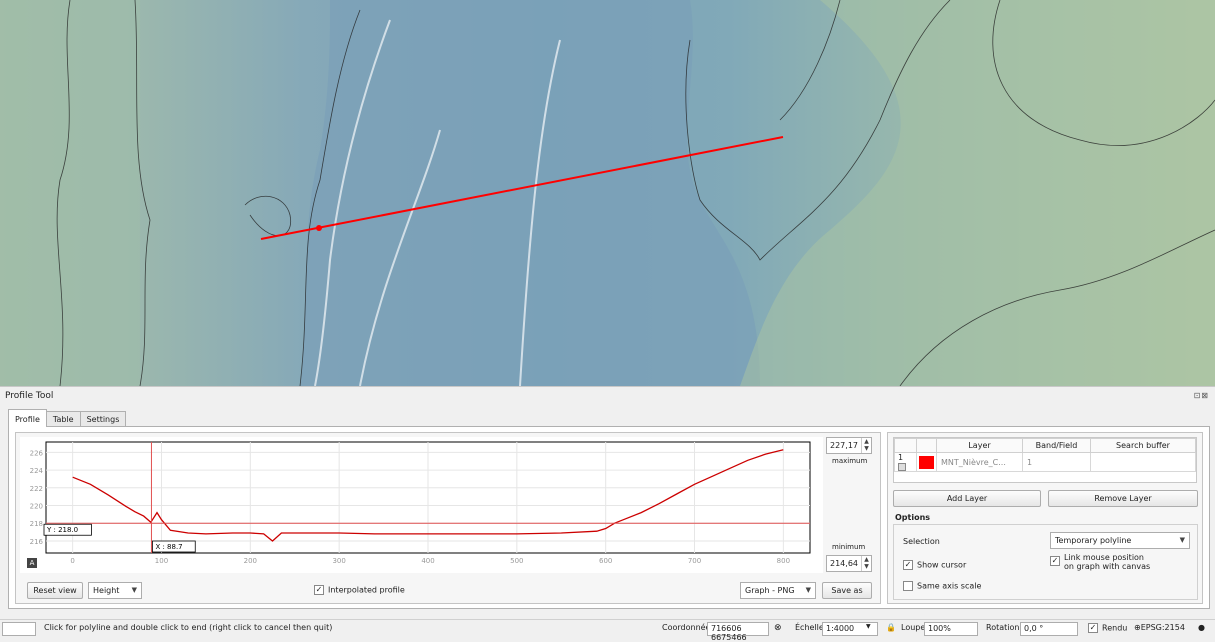 The image size is (1215, 642). Describe the element at coordinates (844, 445) in the screenshot. I see `max-value: 227,17` at that location.